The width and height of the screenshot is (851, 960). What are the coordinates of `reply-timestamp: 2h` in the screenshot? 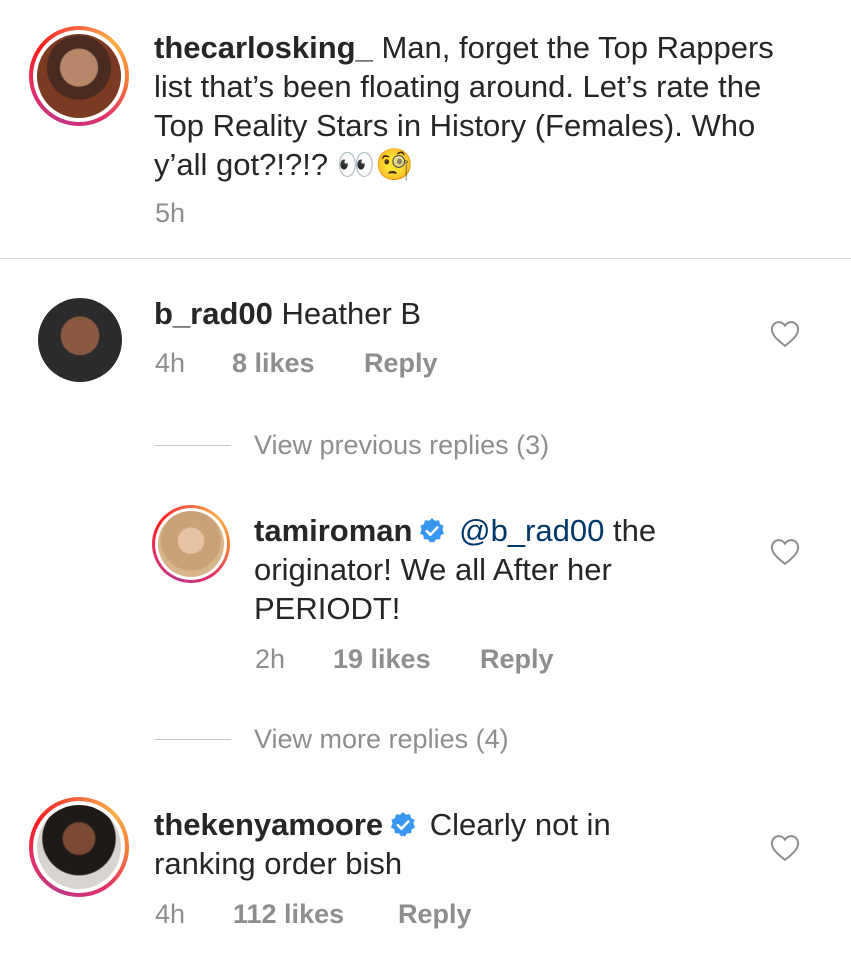 It's located at (270, 659).